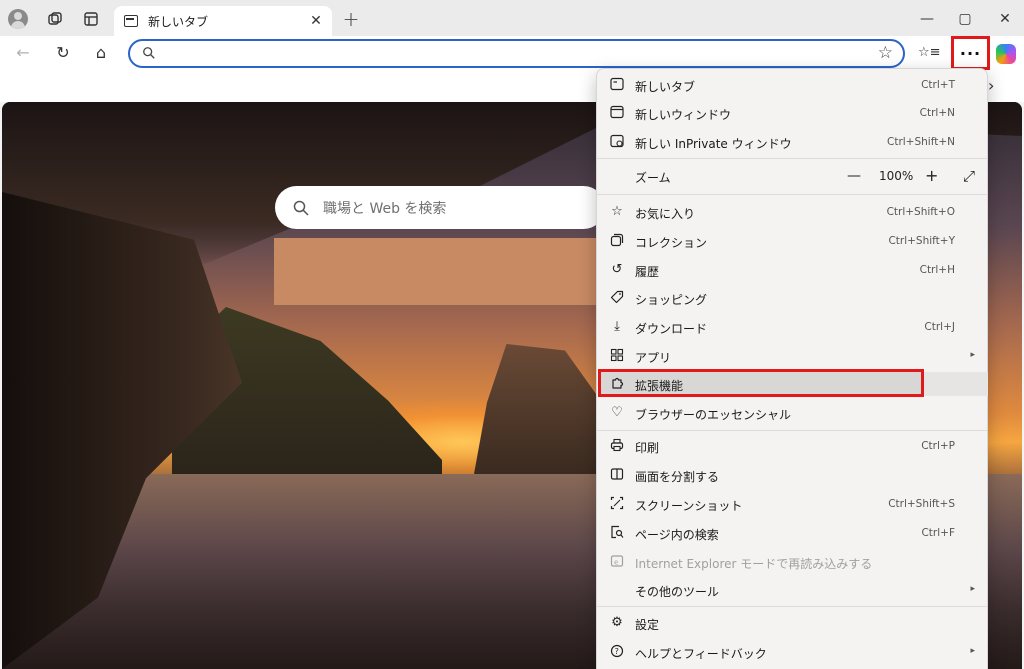 The width and height of the screenshot is (1024, 669). I want to click on menu-item-split-screen: 画面を分割する, so click(793, 475).